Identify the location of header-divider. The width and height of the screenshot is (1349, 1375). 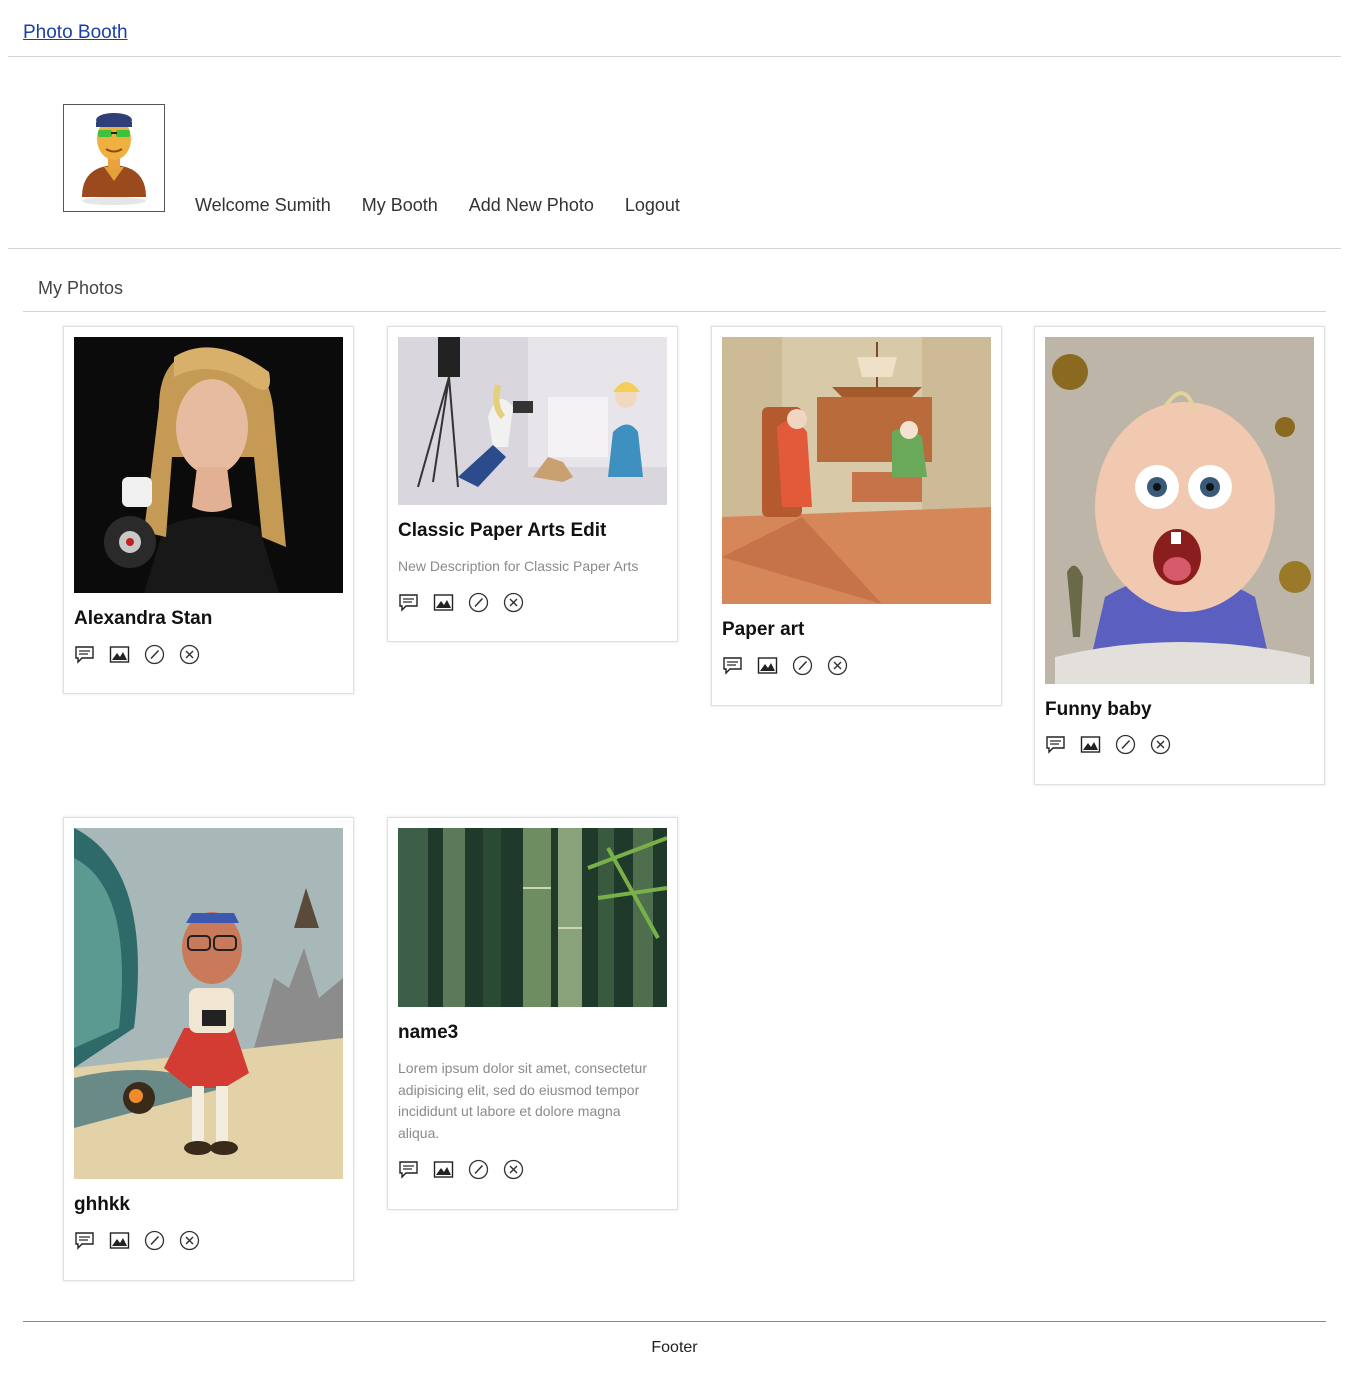
(674, 56).